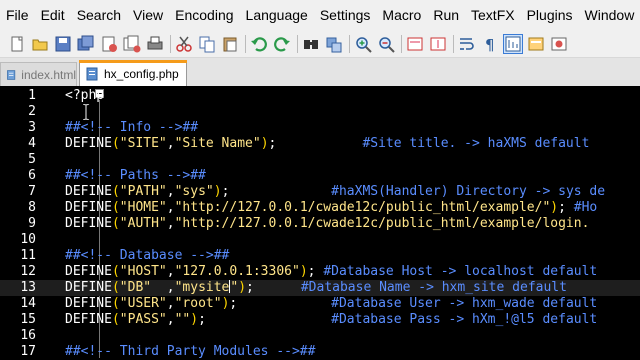 Image resolution: width=640 pixels, height=360 pixels. I want to click on find-icon, so click(311, 44).